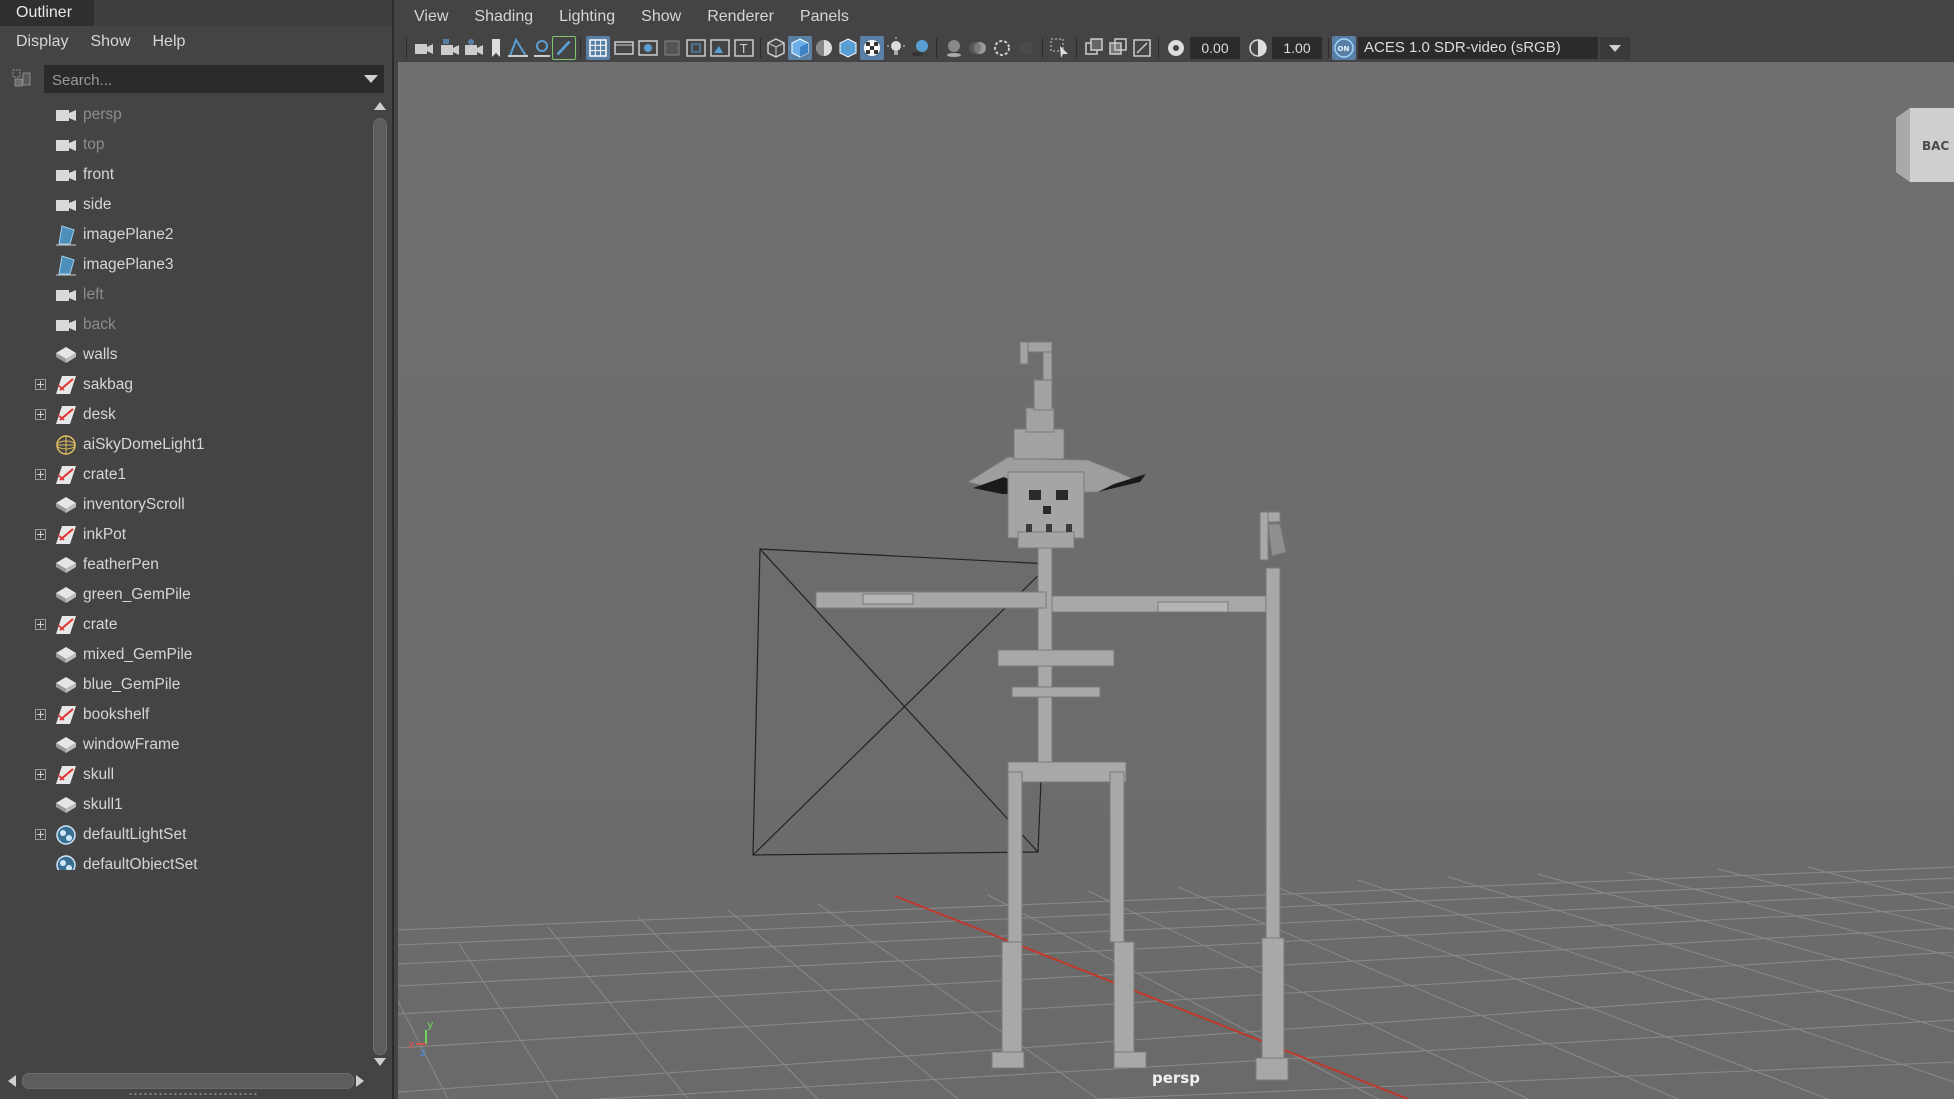 The image size is (1954, 1099). What do you see at coordinates (185, 175) in the screenshot?
I see `tree-item-front: front` at bounding box center [185, 175].